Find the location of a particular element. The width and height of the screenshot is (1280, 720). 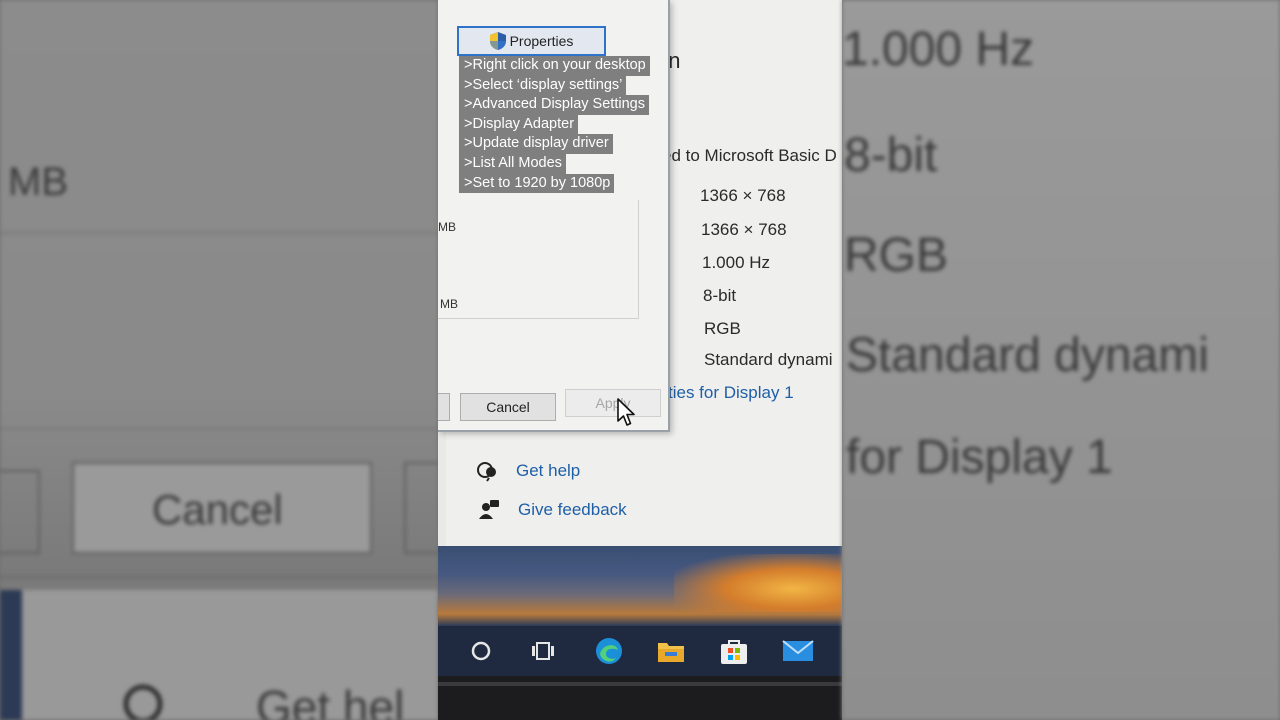

step-5-caption: >Update display driver is located at coordinates (536, 144).